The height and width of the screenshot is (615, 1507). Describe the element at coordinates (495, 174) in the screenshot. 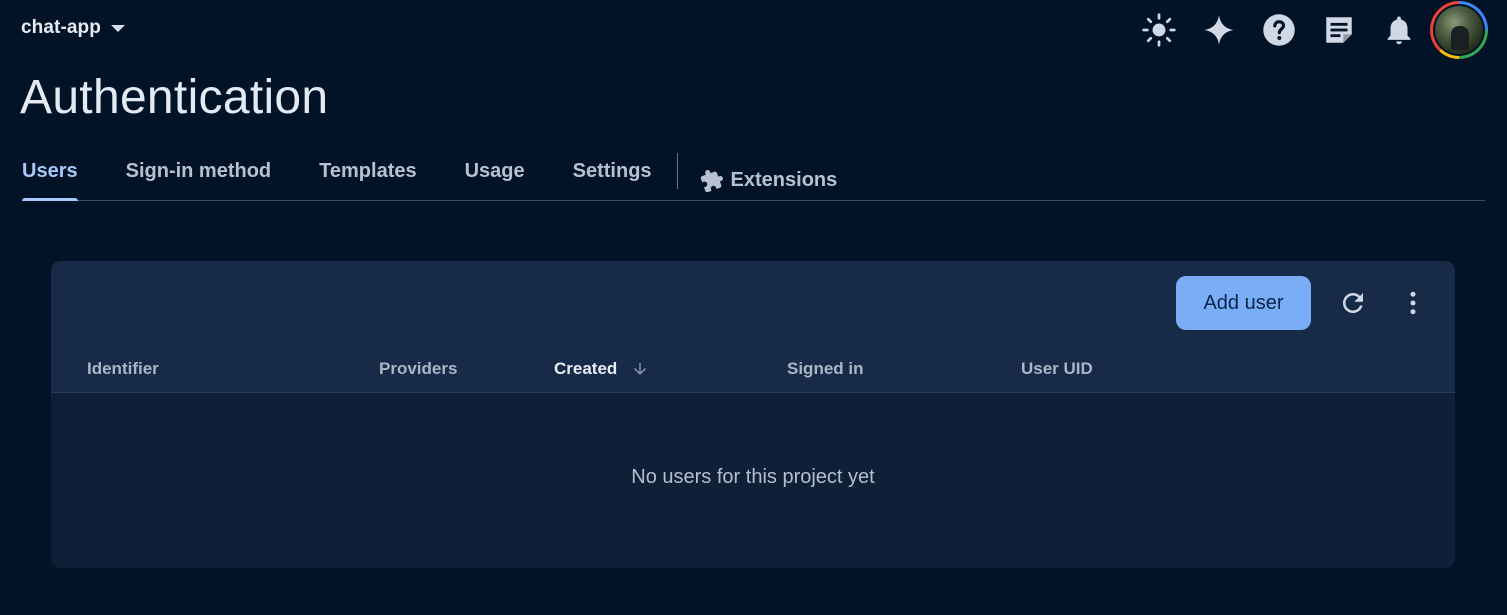

I see `tab-usage: Usage` at that location.